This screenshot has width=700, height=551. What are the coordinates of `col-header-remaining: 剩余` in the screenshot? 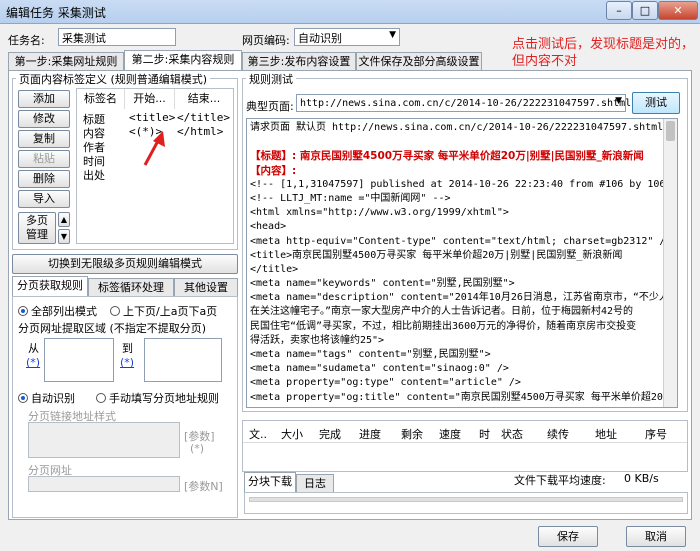 It's located at (412, 434).